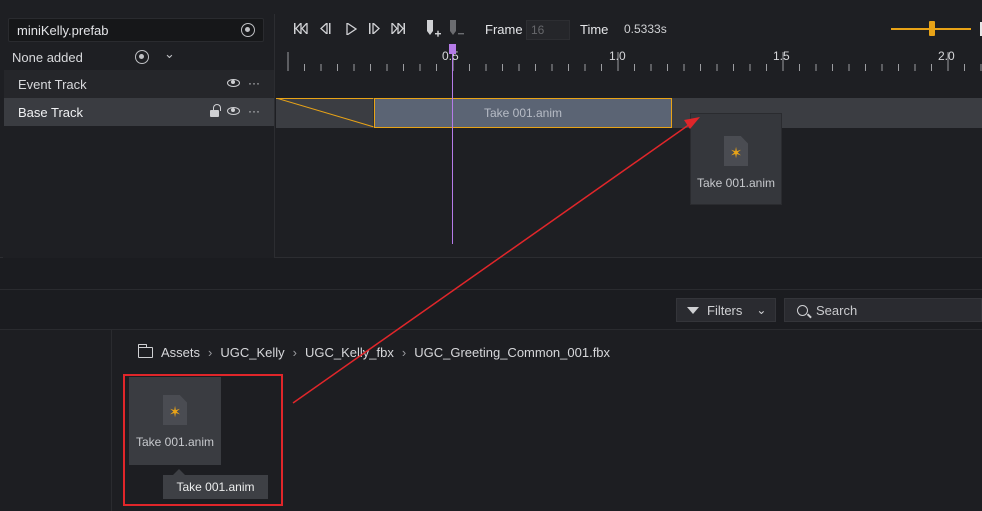  What do you see at coordinates (617, 56) in the screenshot?
I see `ruler-label: 1.0` at bounding box center [617, 56].